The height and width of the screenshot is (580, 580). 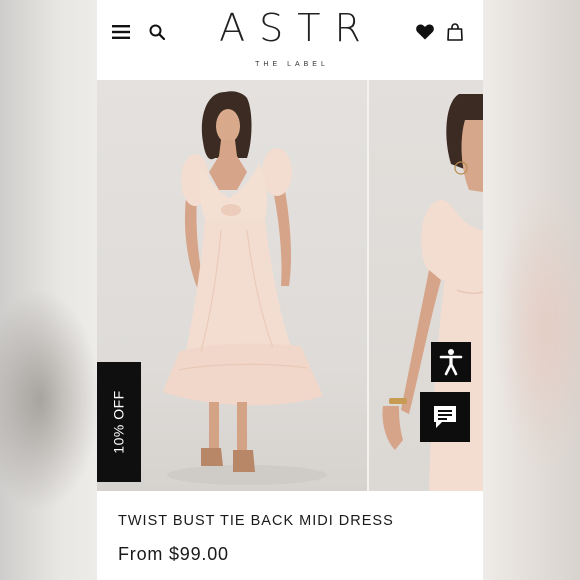 I want to click on chat-icon, so click(x=445, y=417).